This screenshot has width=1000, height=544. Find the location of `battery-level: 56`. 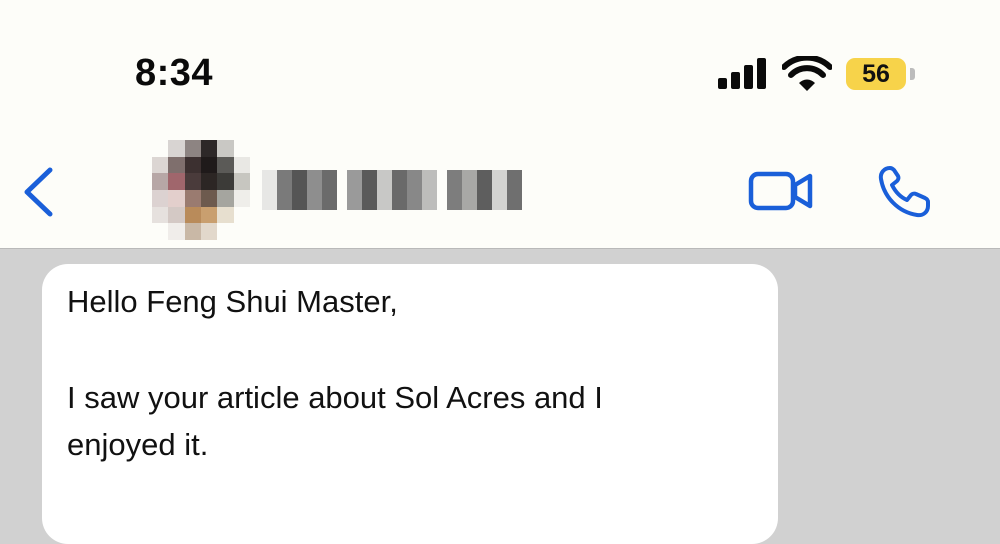

battery-level: 56 is located at coordinates (876, 74).